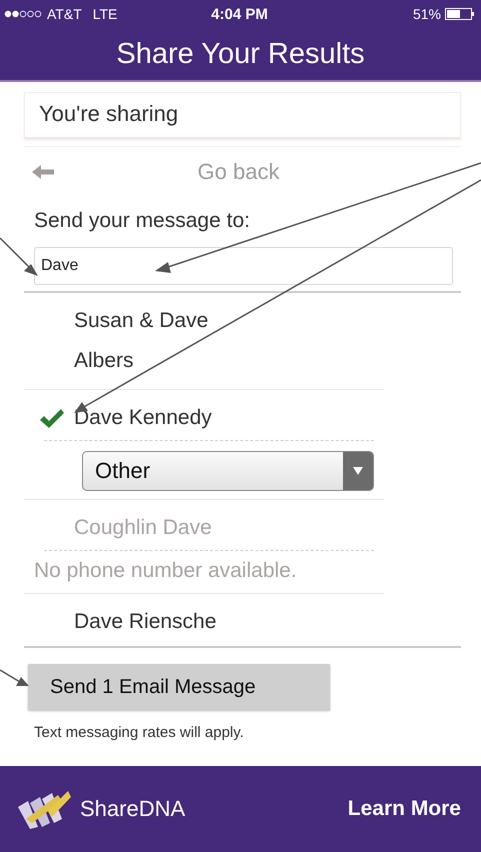  What do you see at coordinates (133, 809) in the screenshot?
I see `brand-name: ShareDNA` at bounding box center [133, 809].